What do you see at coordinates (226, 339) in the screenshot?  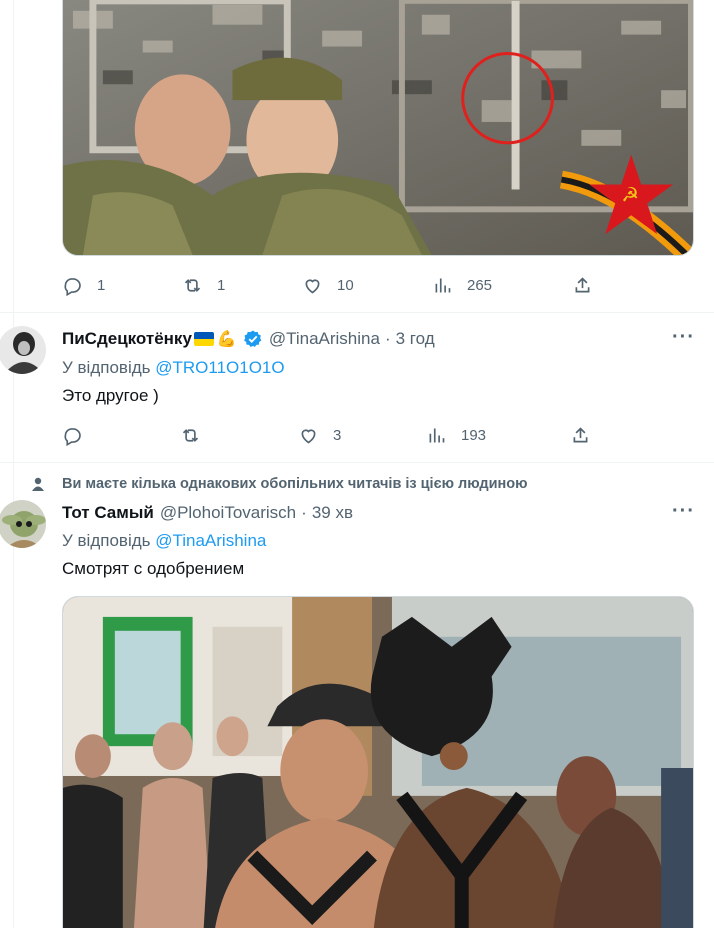 I see `muscle-icon: 💪` at bounding box center [226, 339].